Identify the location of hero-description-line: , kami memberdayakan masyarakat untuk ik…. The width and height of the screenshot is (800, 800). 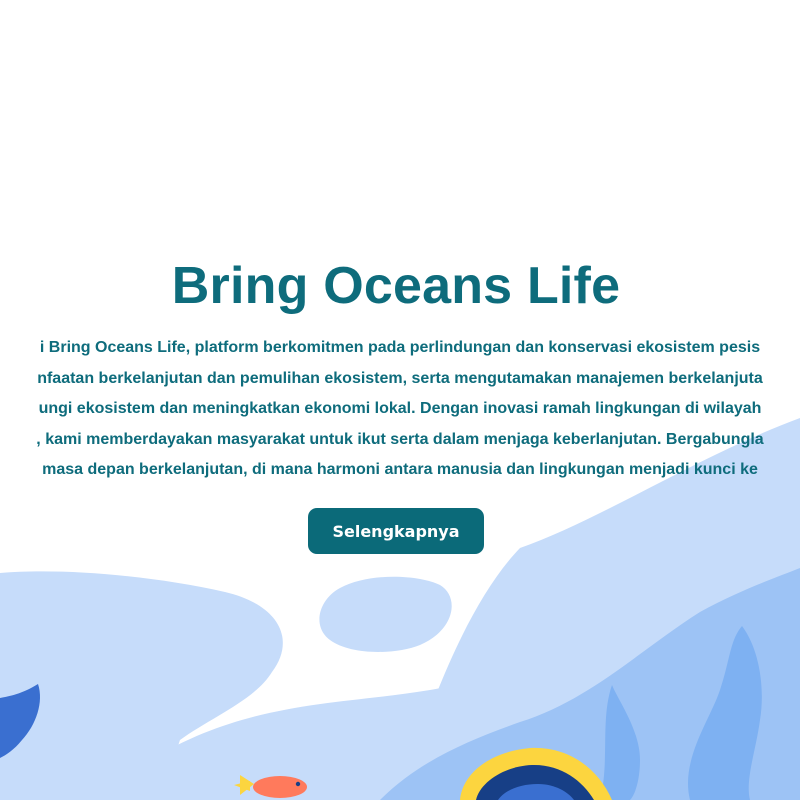
(400, 439).